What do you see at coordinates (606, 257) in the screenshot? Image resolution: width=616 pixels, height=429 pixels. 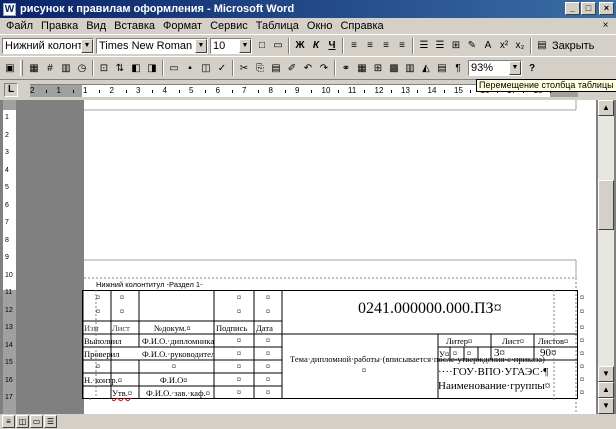 I see `vertical-scrollbar: ▲ ▼ ▲ ▼` at bounding box center [606, 257].